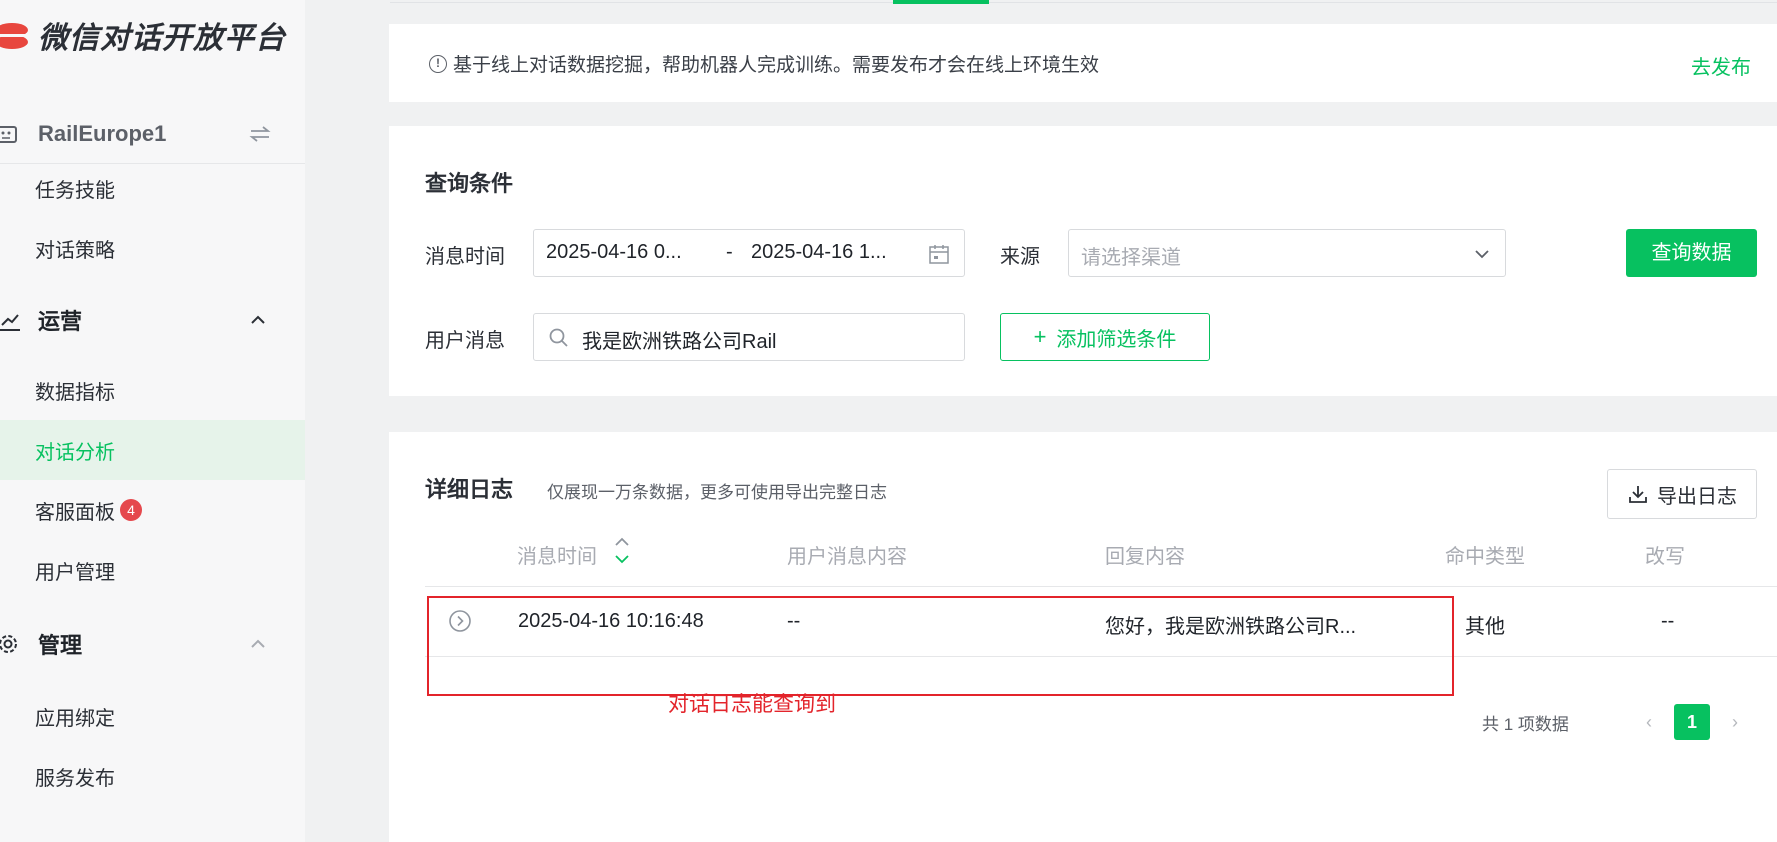 The width and height of the screenshot is (1777, 842). What do you see at coordinates (1287, 253) in the screenshot?
I see `source-select: 请选择渠道` at bounding box center [1287, 253].